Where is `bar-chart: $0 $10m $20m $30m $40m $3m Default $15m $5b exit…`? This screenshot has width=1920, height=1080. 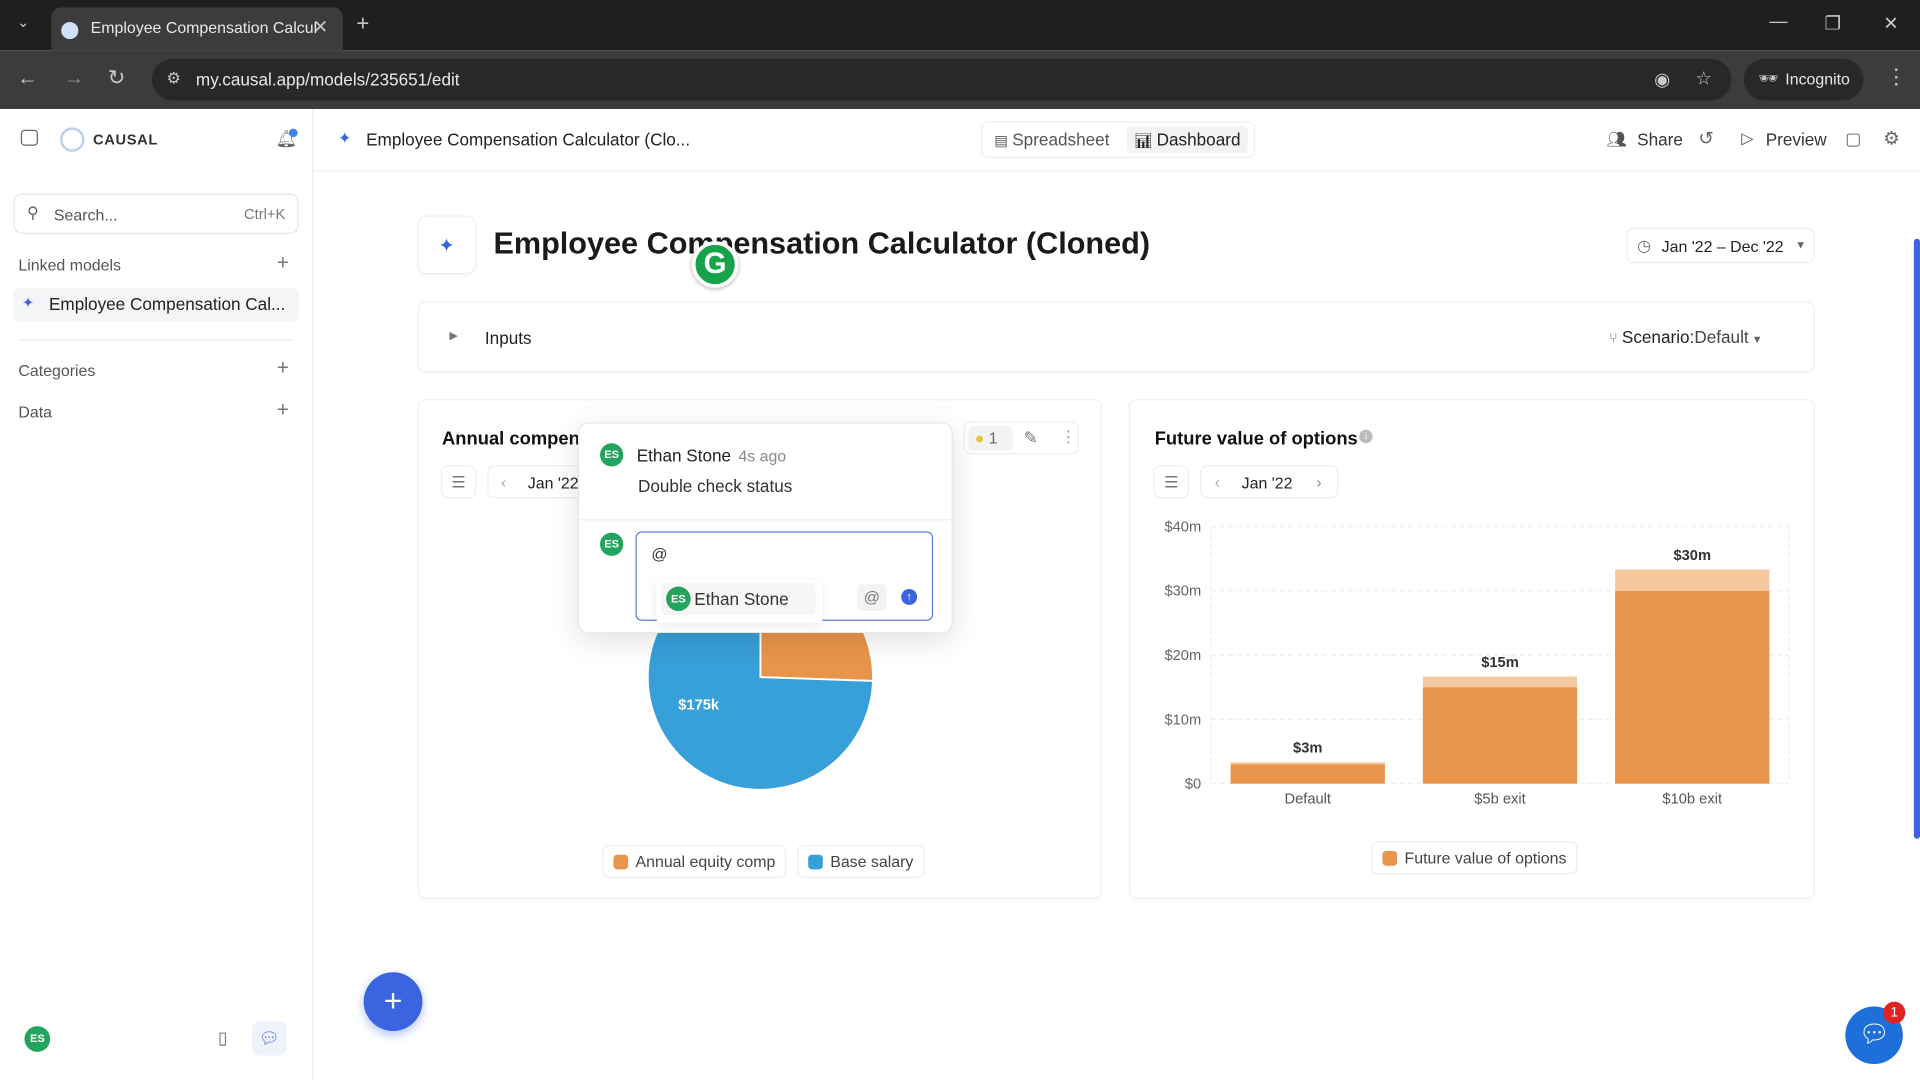
bar-chart: $0 $10m $20m $30m $40m $3m Default $15m $5b exit… is located at coordinates (1477, 663).